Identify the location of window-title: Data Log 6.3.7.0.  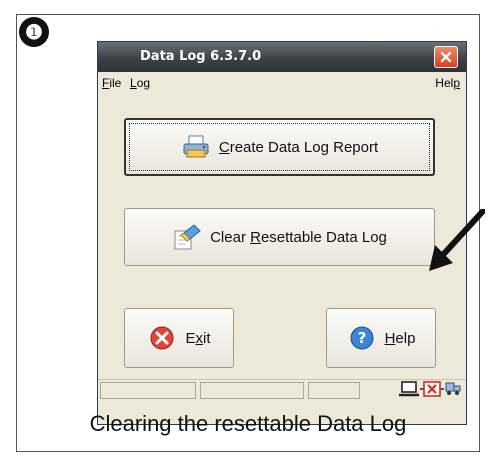
(201, 56).